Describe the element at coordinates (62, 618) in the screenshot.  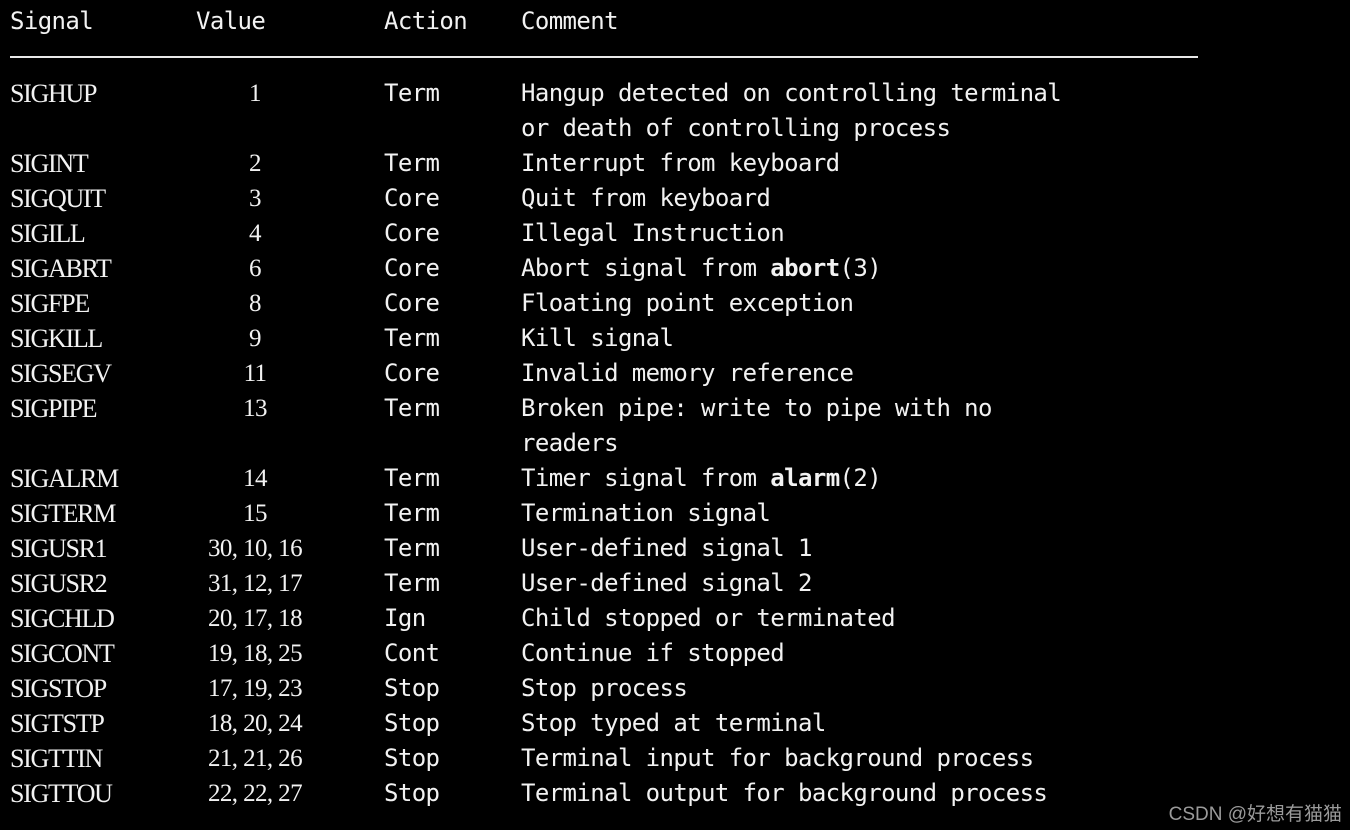
I see `cell-signal: SIGCHLD` at that location.